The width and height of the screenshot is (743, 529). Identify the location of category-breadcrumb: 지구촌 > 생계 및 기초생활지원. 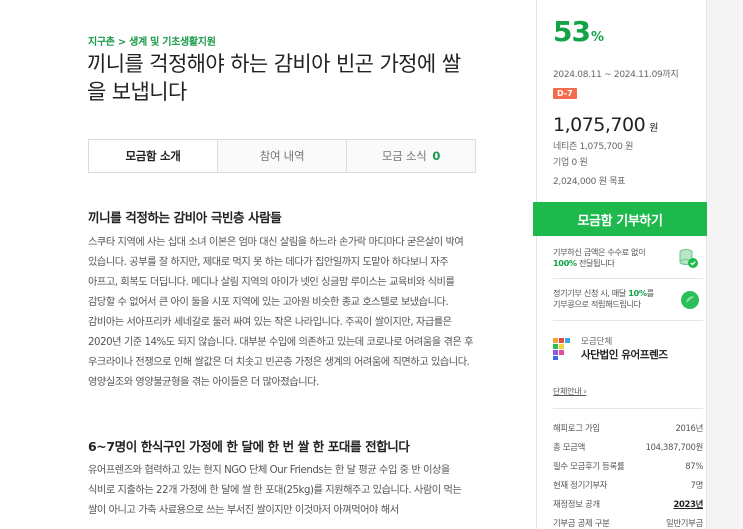
(152, 40).